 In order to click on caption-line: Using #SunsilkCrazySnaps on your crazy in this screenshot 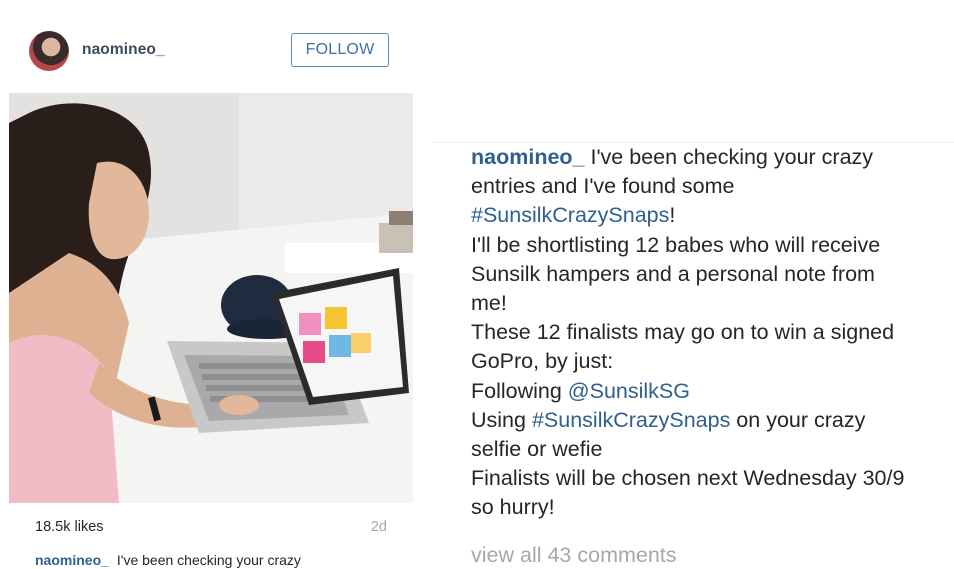, I will do `click(712, 420)`.